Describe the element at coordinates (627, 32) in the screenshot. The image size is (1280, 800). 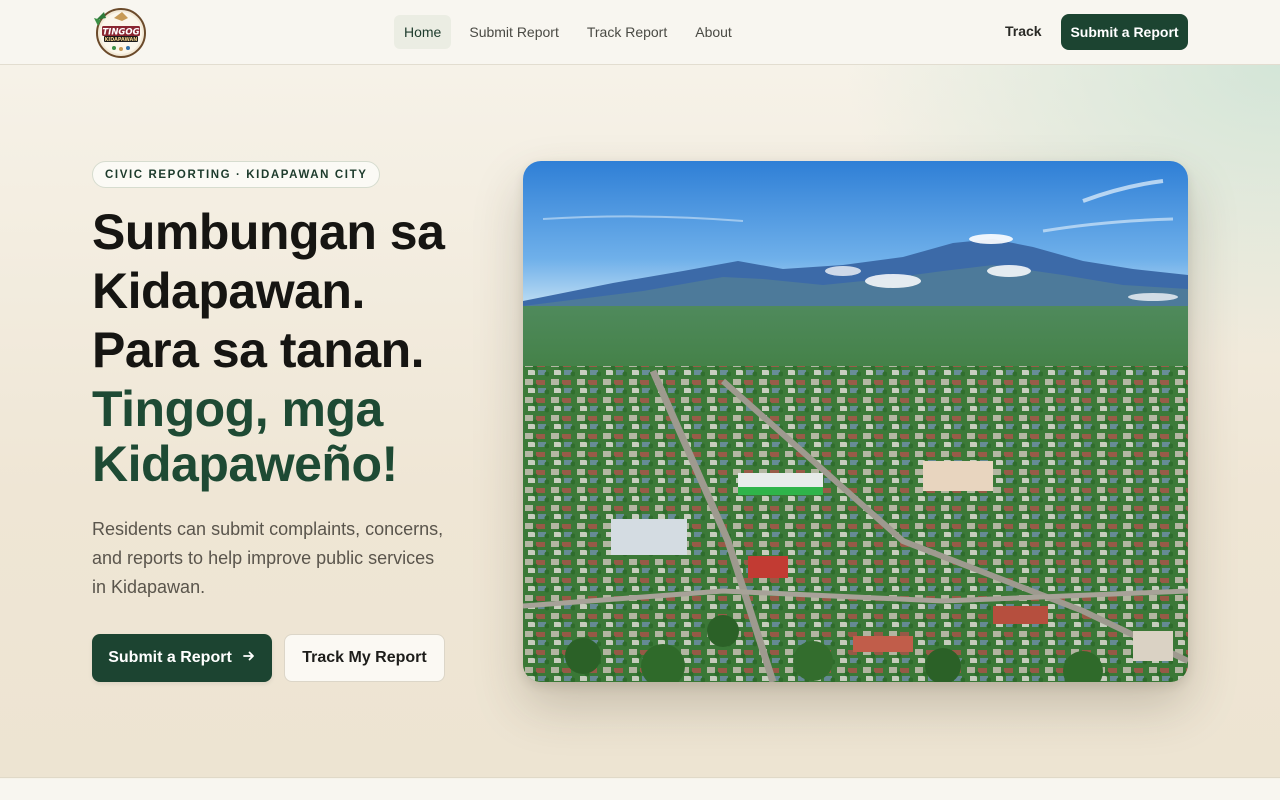
I see `nav-track-report: Track Report` at that location.